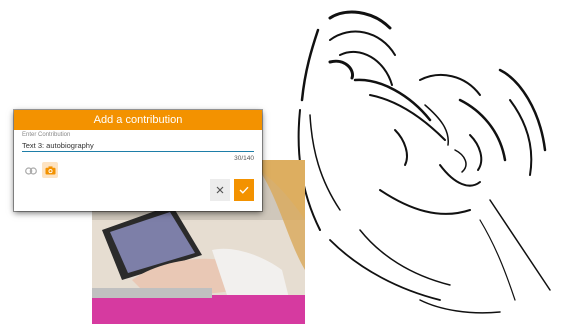 This screenshot has width=561, height=329. I want to click on contribution-input: Text 3: autobiography, so click(58, 145).